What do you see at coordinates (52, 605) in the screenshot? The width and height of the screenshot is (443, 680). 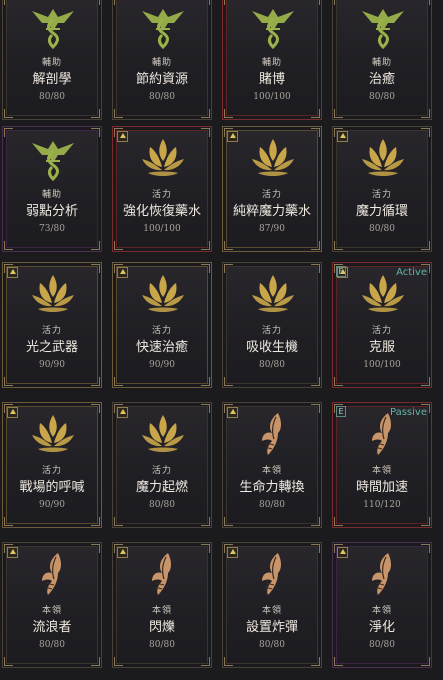 I see `skill-card: 本領 流浪者 80/80` at bounding box center [52, 605].